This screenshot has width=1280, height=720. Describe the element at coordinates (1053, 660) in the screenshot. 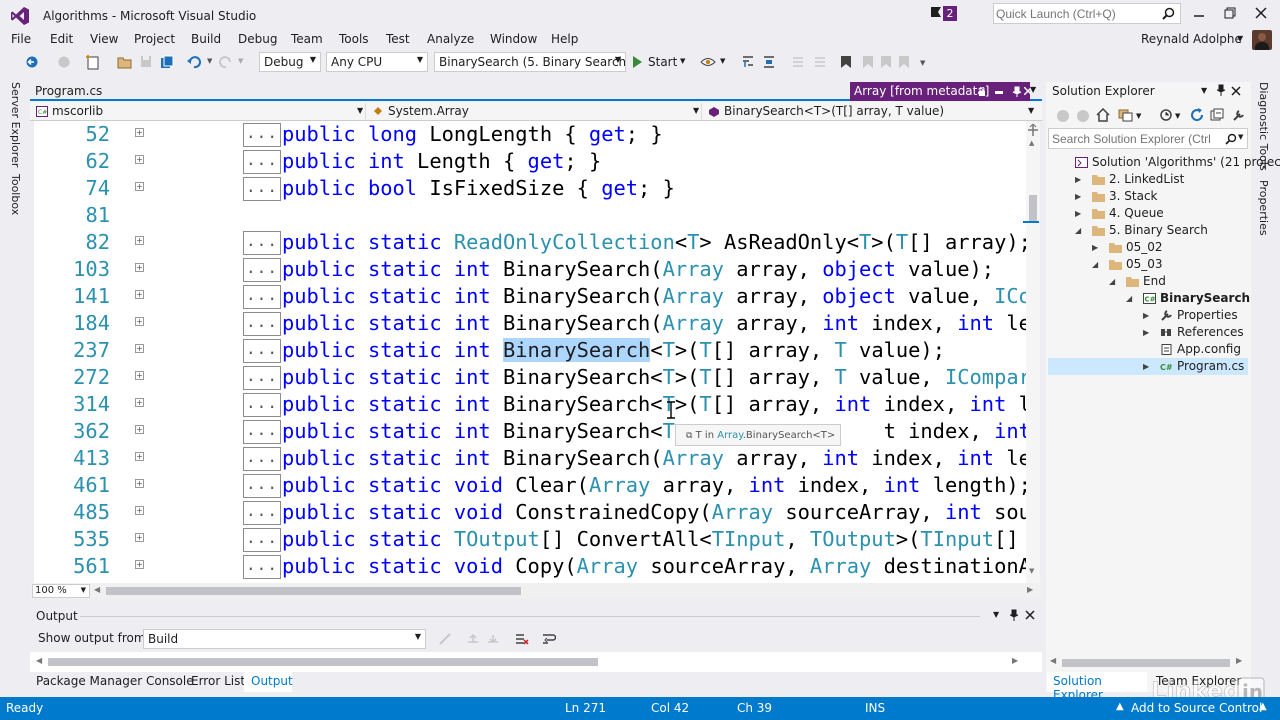

I see `se-scroll-left-icon: ◀` at that location.